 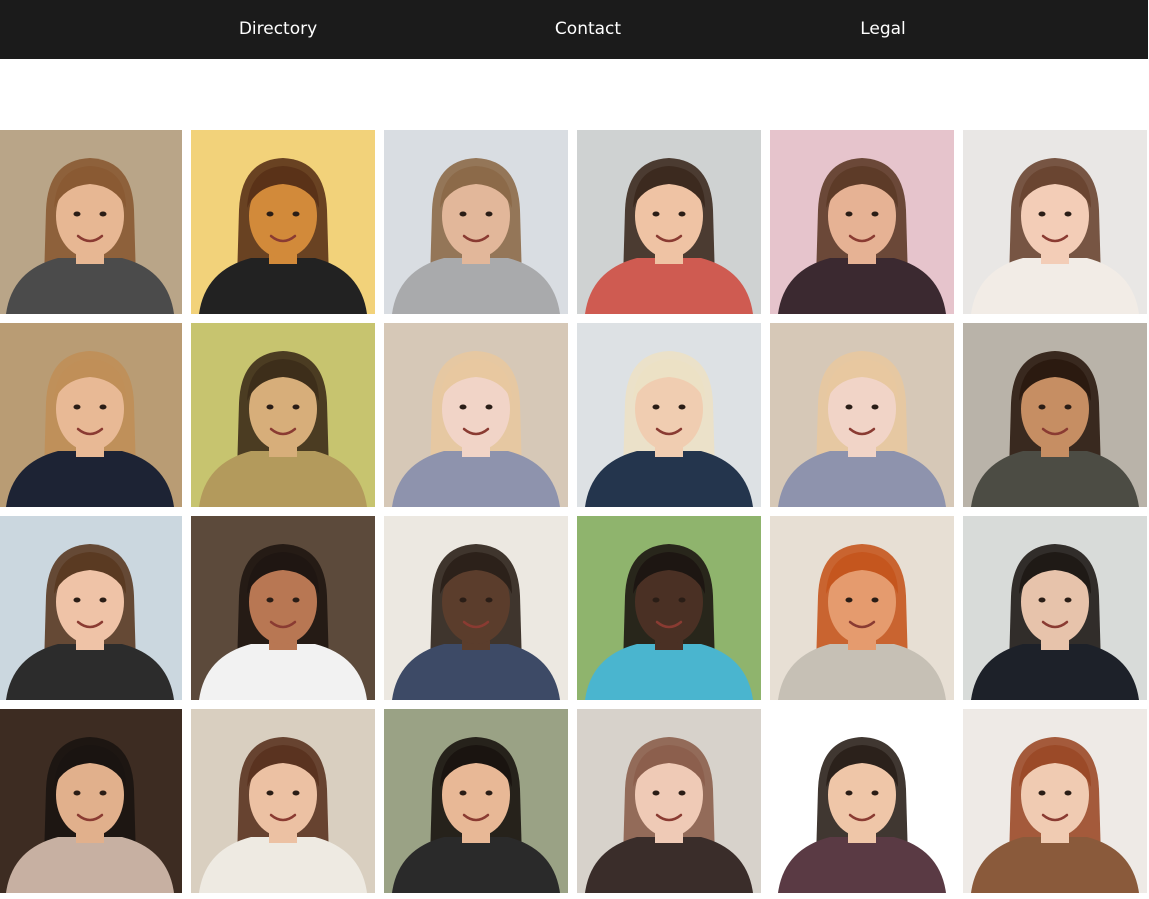 I want to click on top-navigation-bar: Directory Contact Legal, so click(x=574, y=29).